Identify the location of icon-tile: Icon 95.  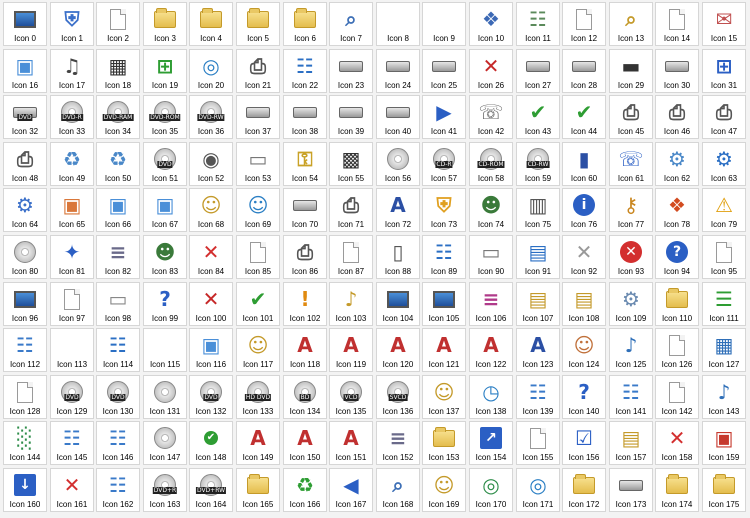
(724, 257).